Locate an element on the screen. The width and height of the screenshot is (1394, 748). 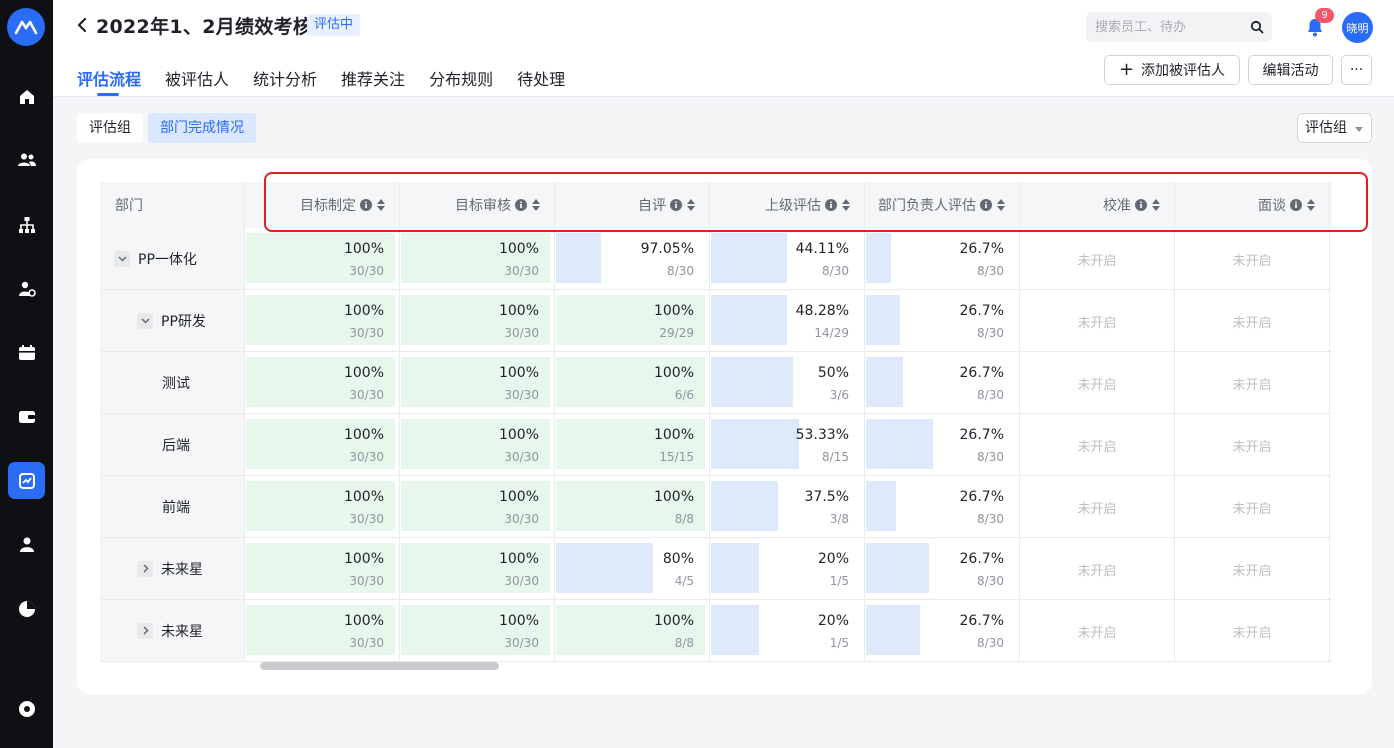
metric-cell: 37.5% 3/8 is located at coordinates (787, 506).